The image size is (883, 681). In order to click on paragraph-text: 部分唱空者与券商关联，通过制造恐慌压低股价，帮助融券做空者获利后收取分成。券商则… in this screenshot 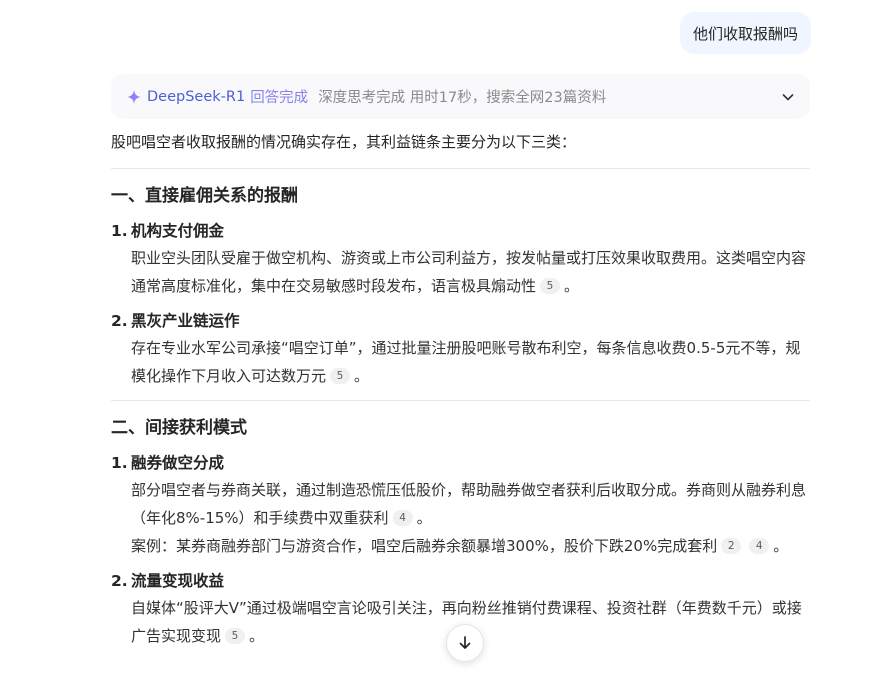, I will do `click(469, 504)`.